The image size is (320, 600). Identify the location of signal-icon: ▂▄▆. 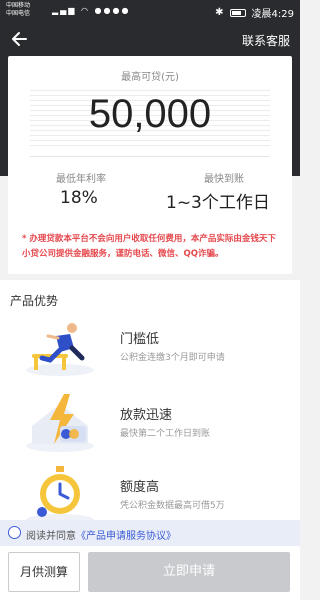
(64, 10).